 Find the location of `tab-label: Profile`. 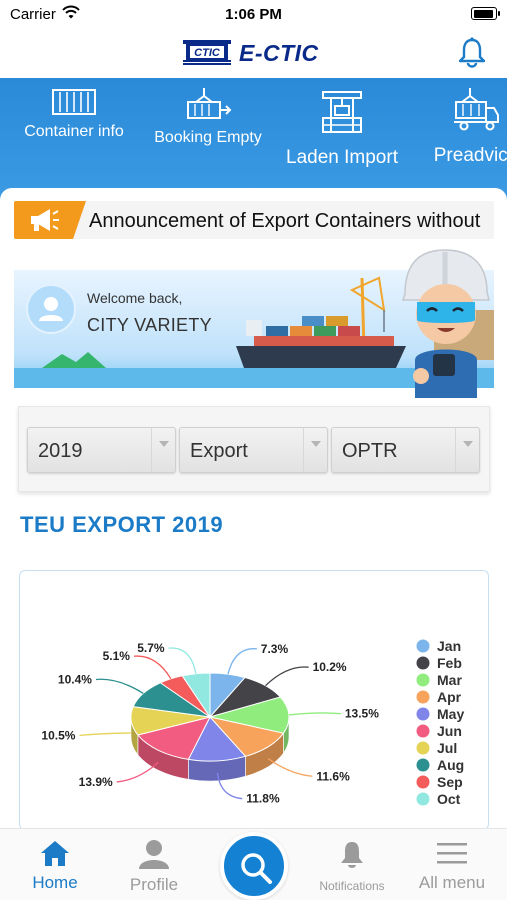

tab-label: Profile is located at coordinates (154, 884).